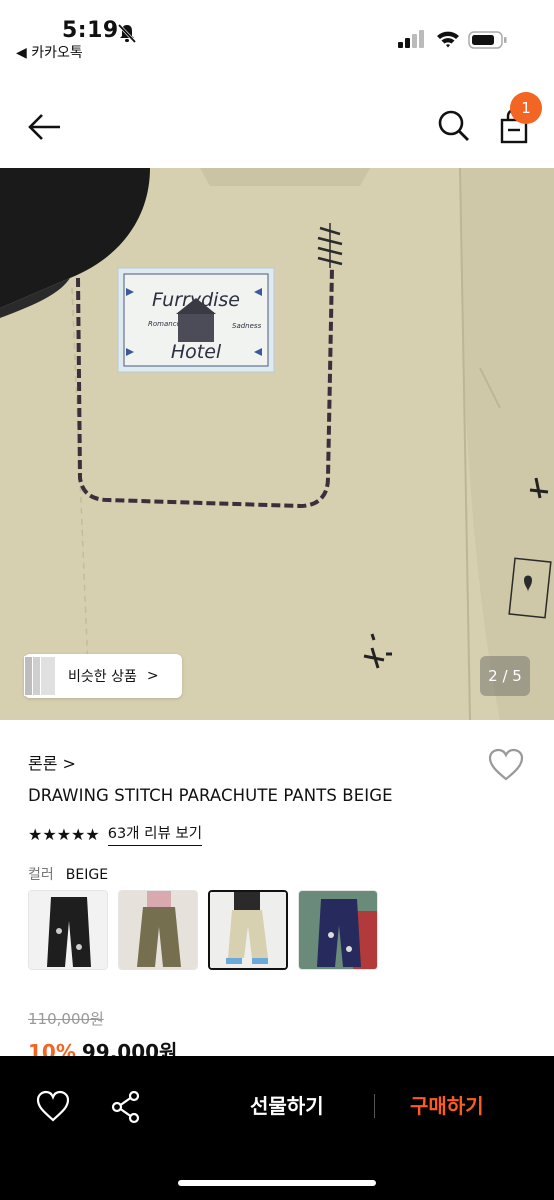  Describe the element at coordinates (447, 1104) in the screenshot. I see `buy-button: 구매하기` at that location.